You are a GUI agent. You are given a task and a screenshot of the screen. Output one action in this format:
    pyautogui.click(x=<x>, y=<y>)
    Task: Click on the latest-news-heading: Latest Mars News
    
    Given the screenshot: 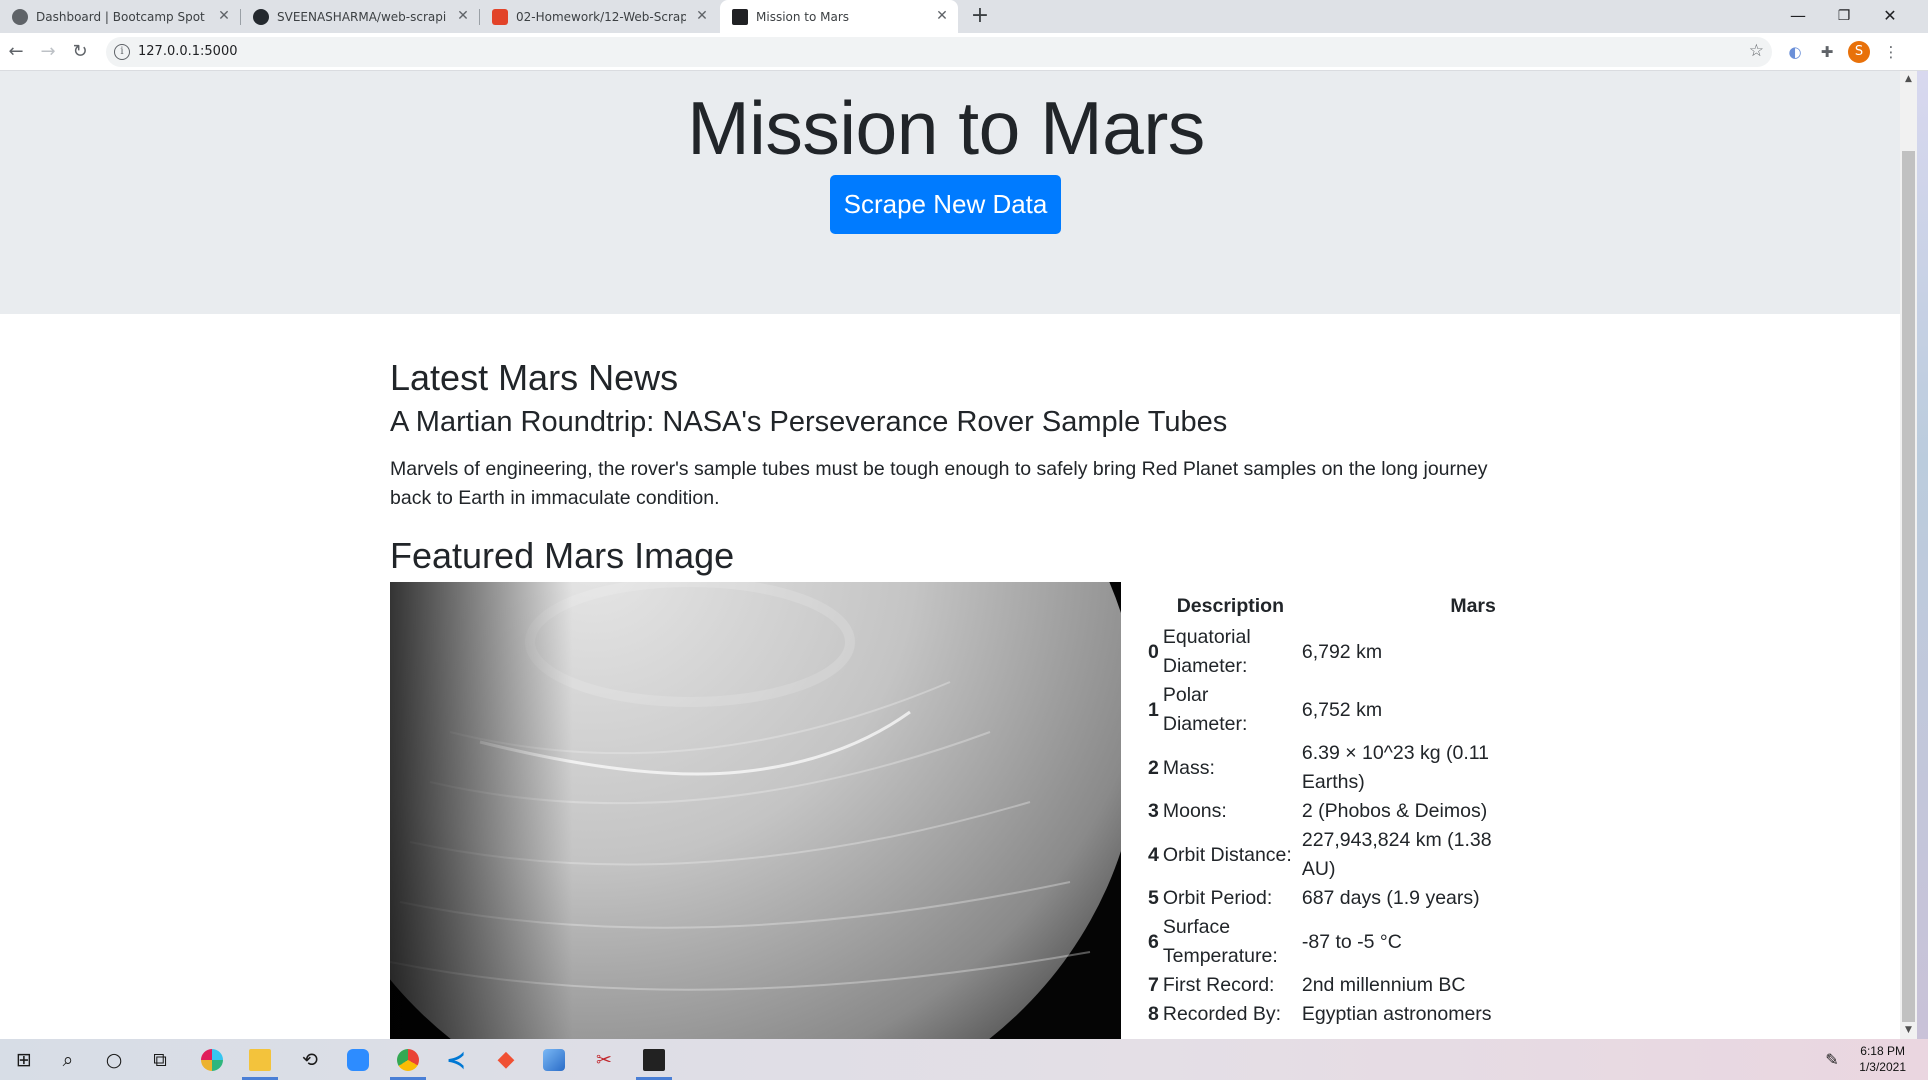 What is the action you would take?
    pyautogui.click(x=534, y=377)
    